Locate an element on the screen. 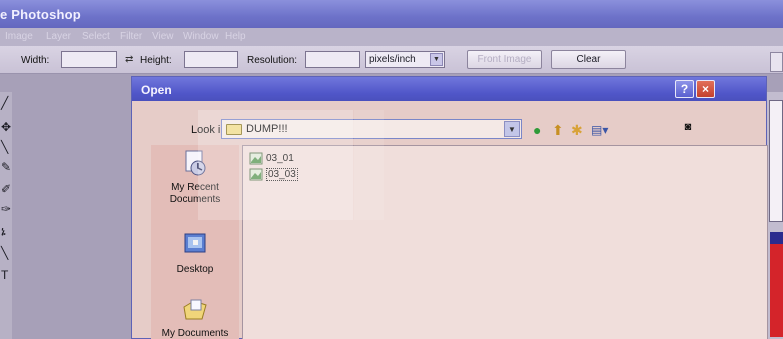 The image size is (783, 339). menu-window: Window is located at coordinates (201, 36).